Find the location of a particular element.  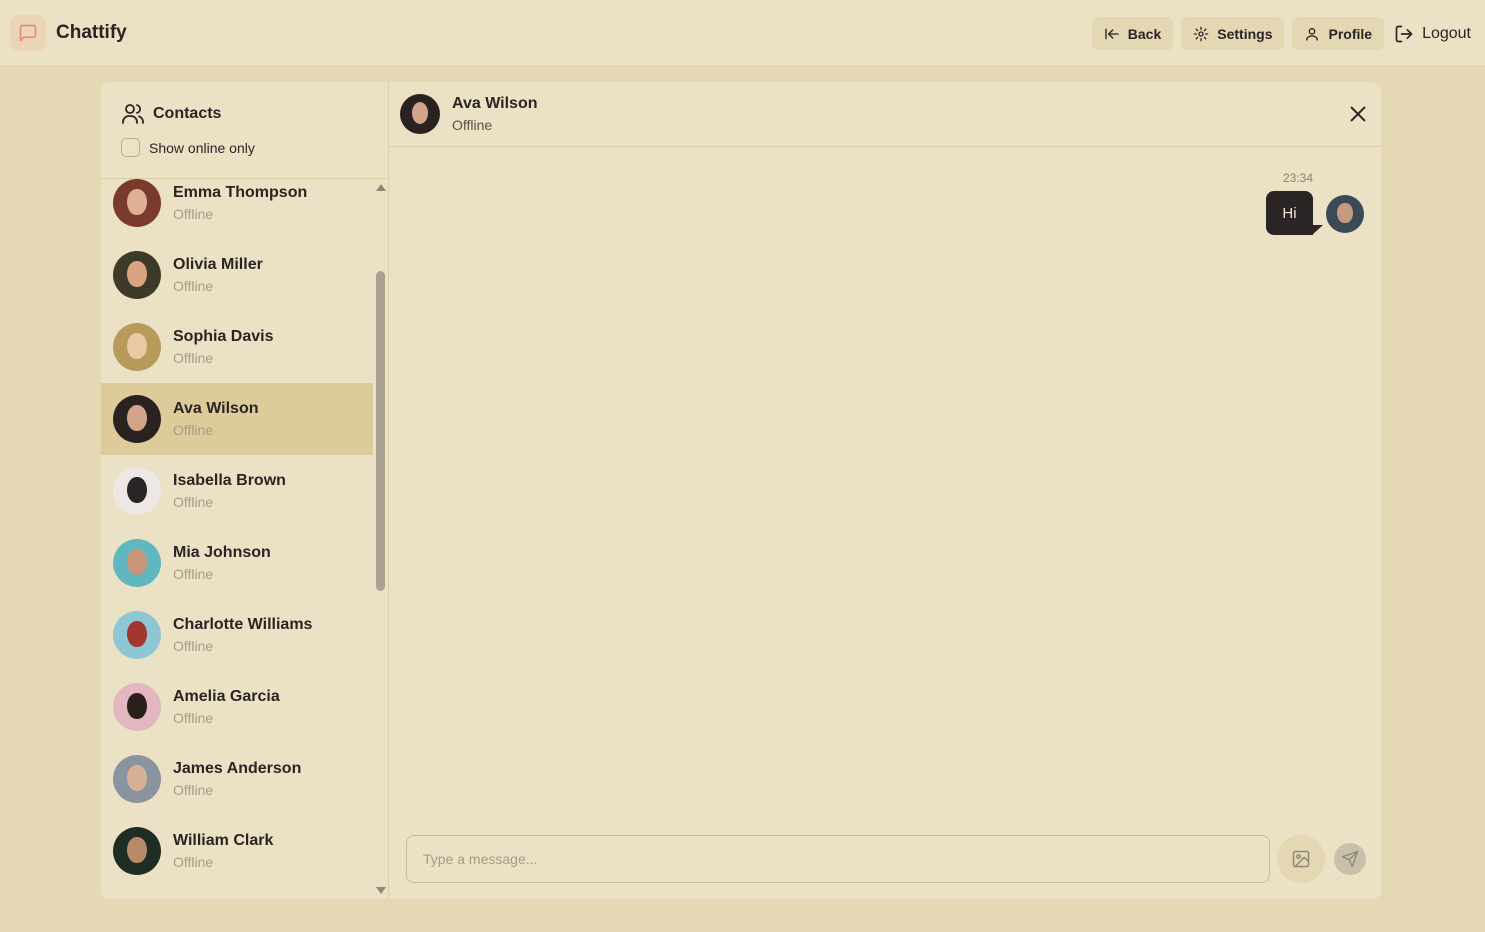

image-icon is located at coordinates (1301, 859).